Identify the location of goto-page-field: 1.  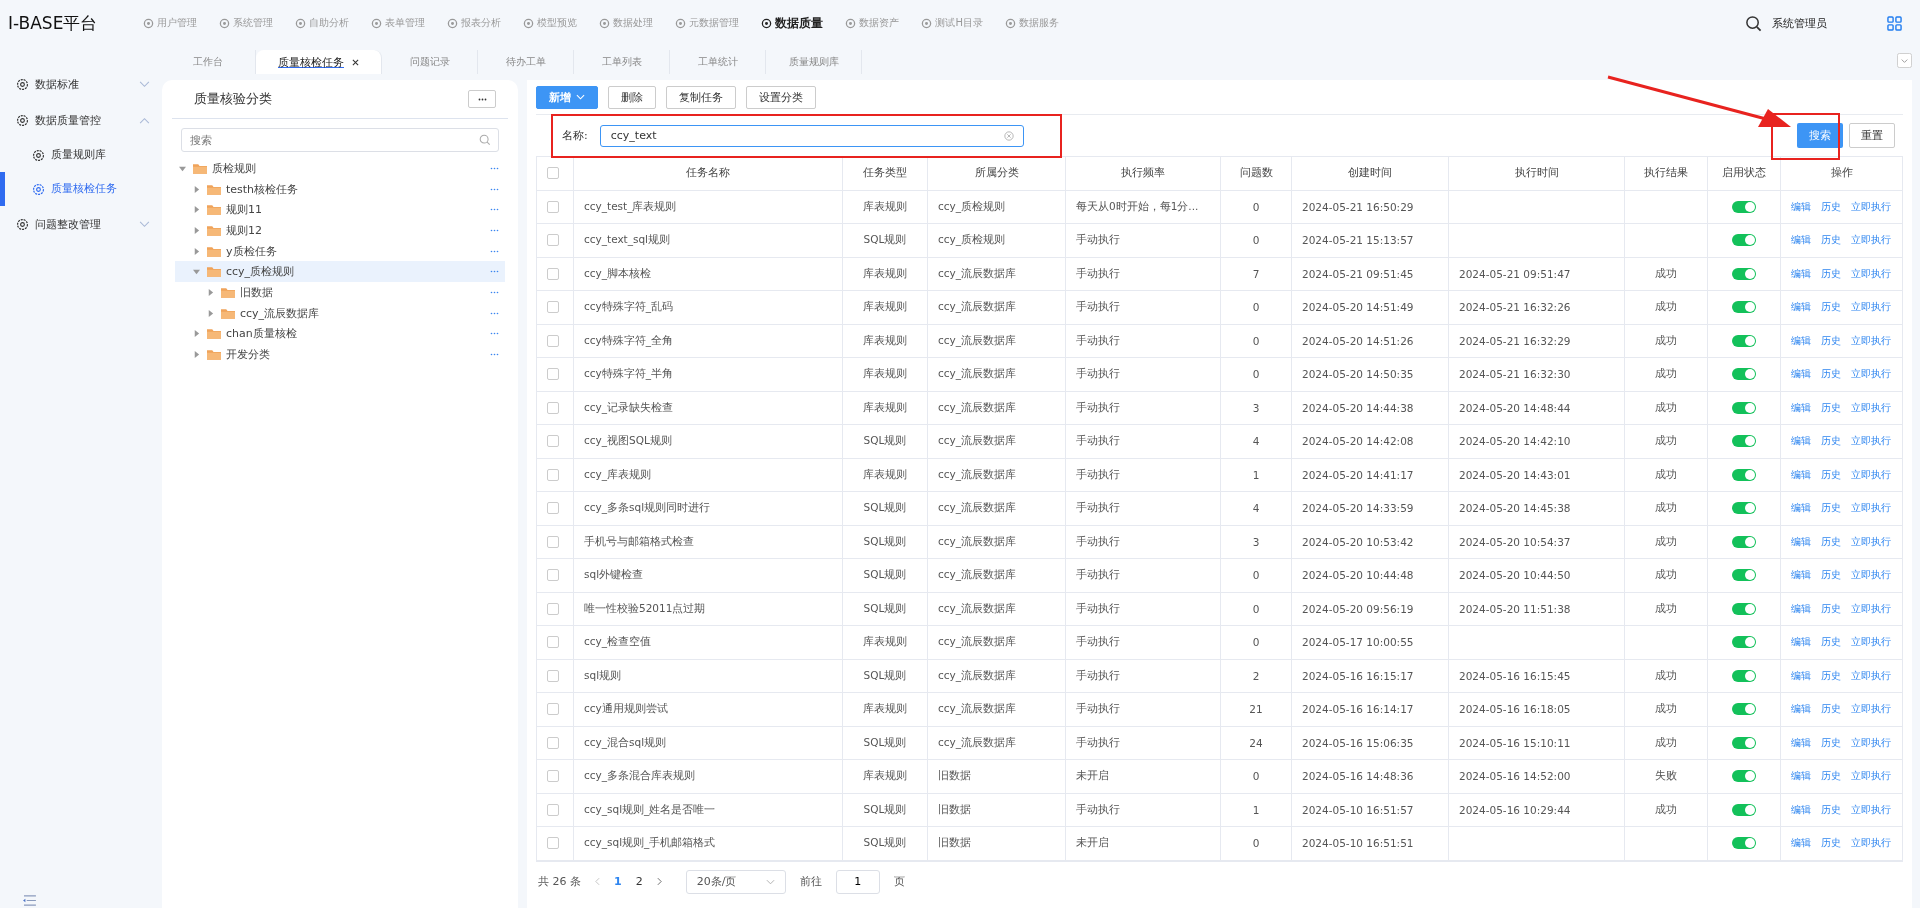
(857, 881).